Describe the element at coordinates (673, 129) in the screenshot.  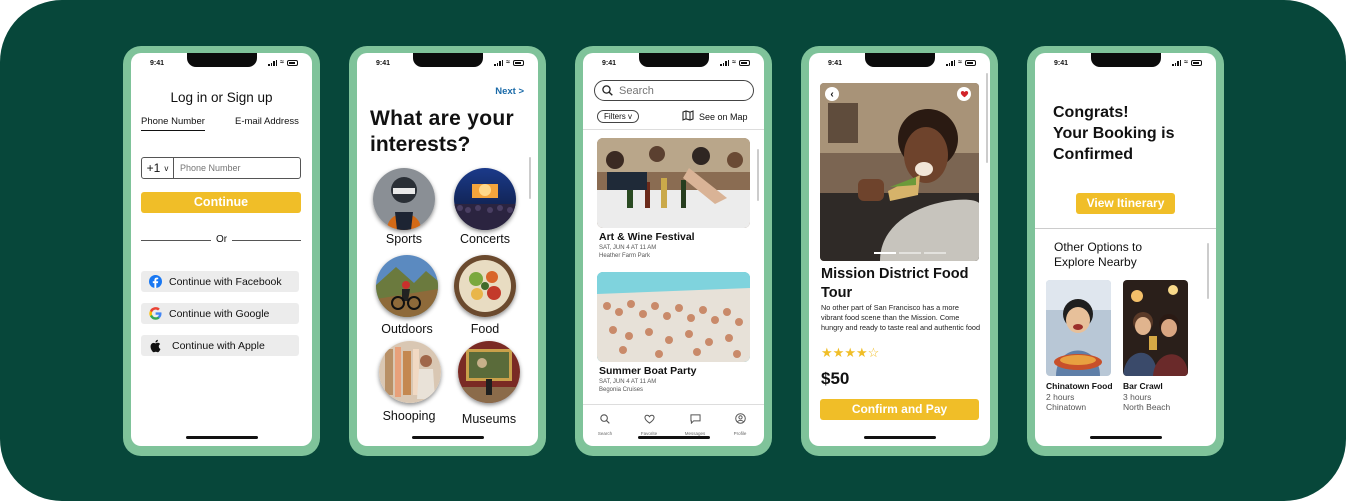
I see `divider` at that location.